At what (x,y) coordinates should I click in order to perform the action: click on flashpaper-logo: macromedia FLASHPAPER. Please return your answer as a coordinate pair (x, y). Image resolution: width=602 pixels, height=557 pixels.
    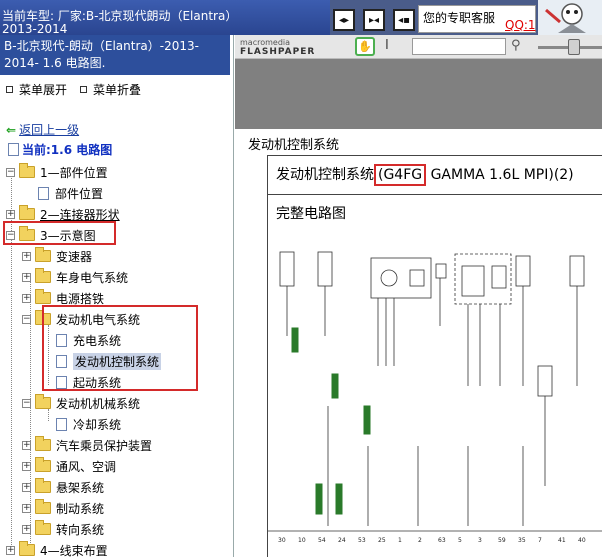
    Looking at the image, I should click on (277, 47).